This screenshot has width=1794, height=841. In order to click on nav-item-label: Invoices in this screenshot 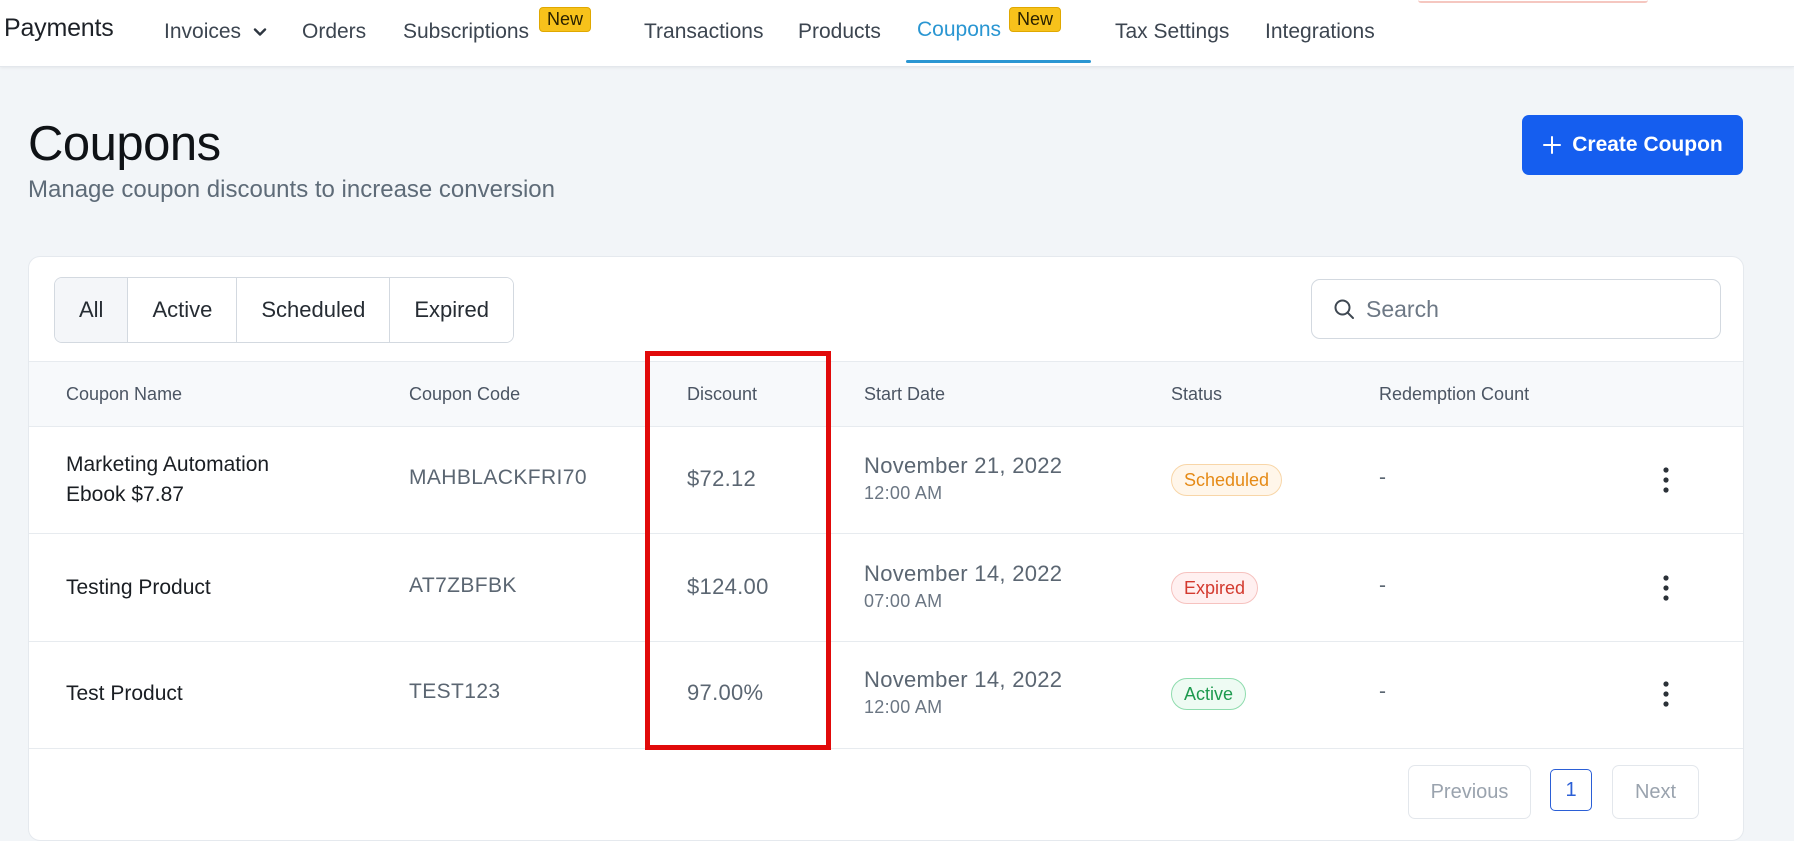, I will do `click(203, 31)`.